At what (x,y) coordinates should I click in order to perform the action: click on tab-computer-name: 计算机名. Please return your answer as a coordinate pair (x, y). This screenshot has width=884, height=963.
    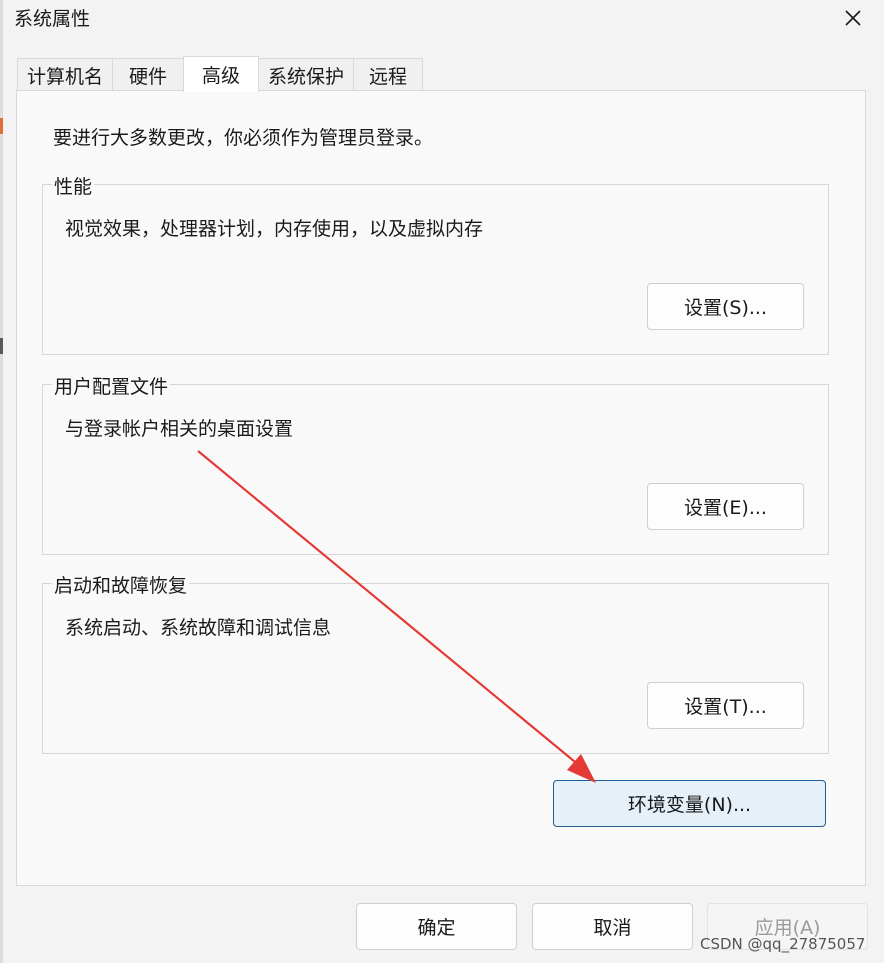
    Looking at the image, I should click on (65, 74).